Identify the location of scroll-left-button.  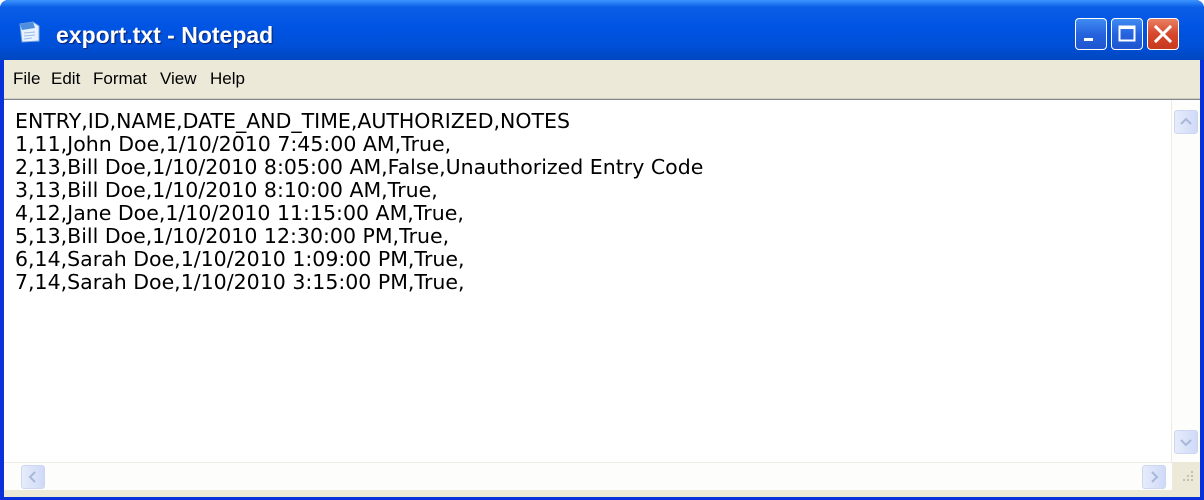
(33, 477).